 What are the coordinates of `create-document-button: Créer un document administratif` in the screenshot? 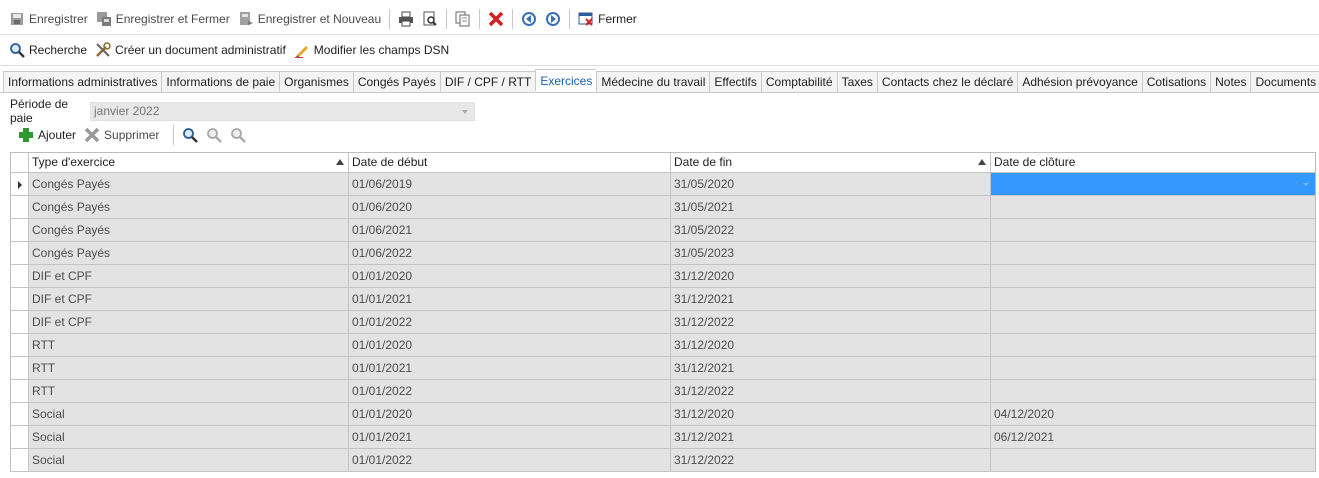 It's located at (190, 50).